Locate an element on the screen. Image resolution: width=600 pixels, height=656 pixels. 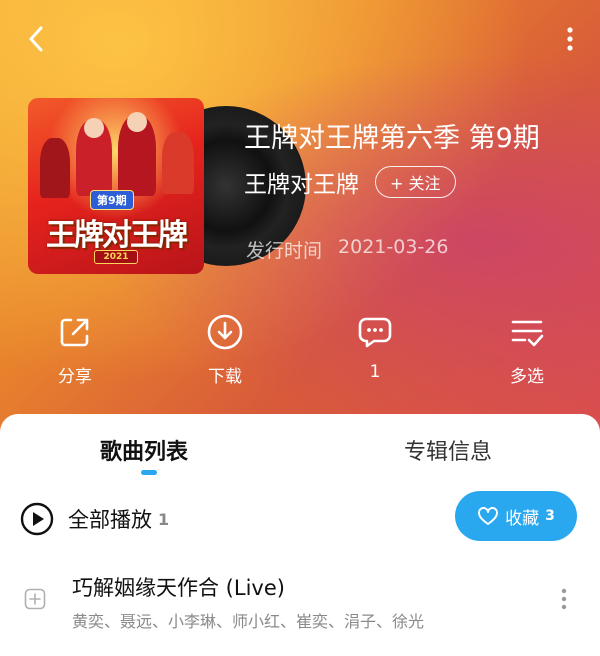
download-button: 下载 is located at coordinates (225, 348).